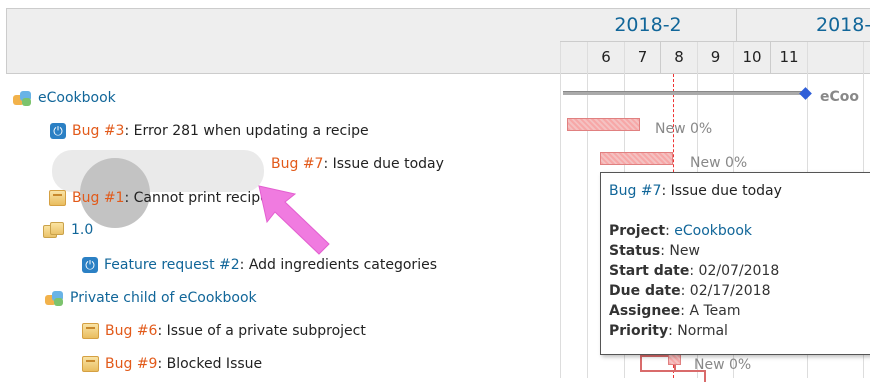 The width and height of the screenshot is (870, 382). I want to click on issue-link: Feature request #2, so click(172, 265).